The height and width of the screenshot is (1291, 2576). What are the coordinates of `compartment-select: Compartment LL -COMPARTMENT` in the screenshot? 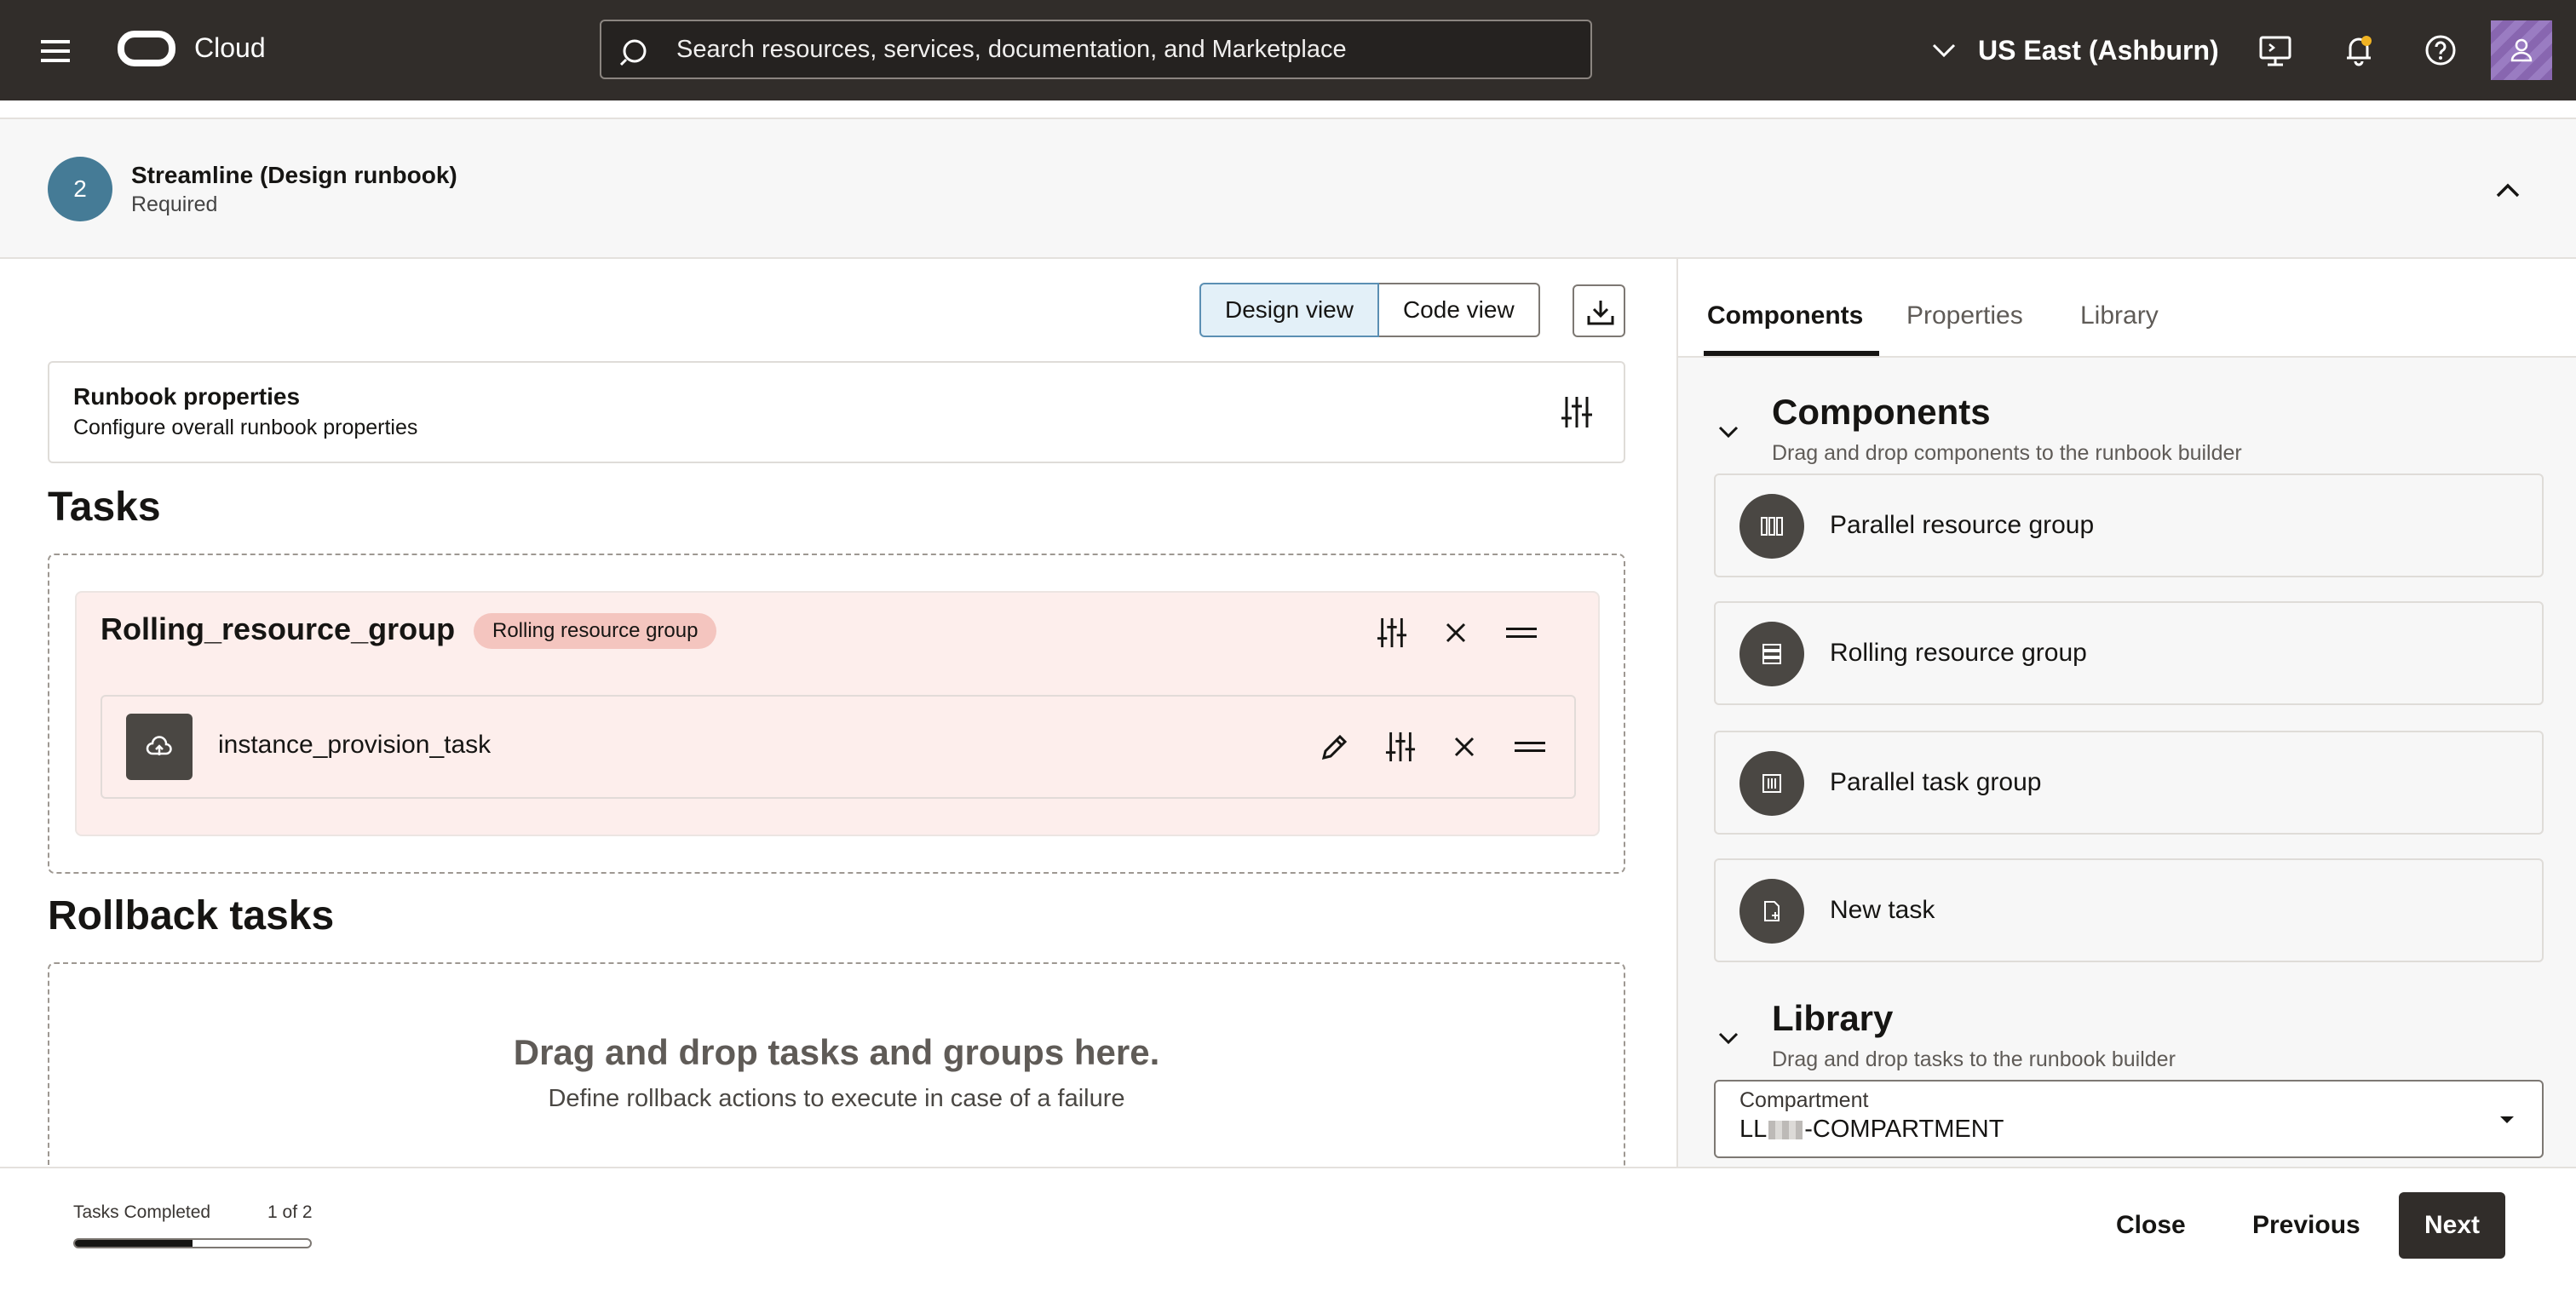 It's located at (2129, 1119).